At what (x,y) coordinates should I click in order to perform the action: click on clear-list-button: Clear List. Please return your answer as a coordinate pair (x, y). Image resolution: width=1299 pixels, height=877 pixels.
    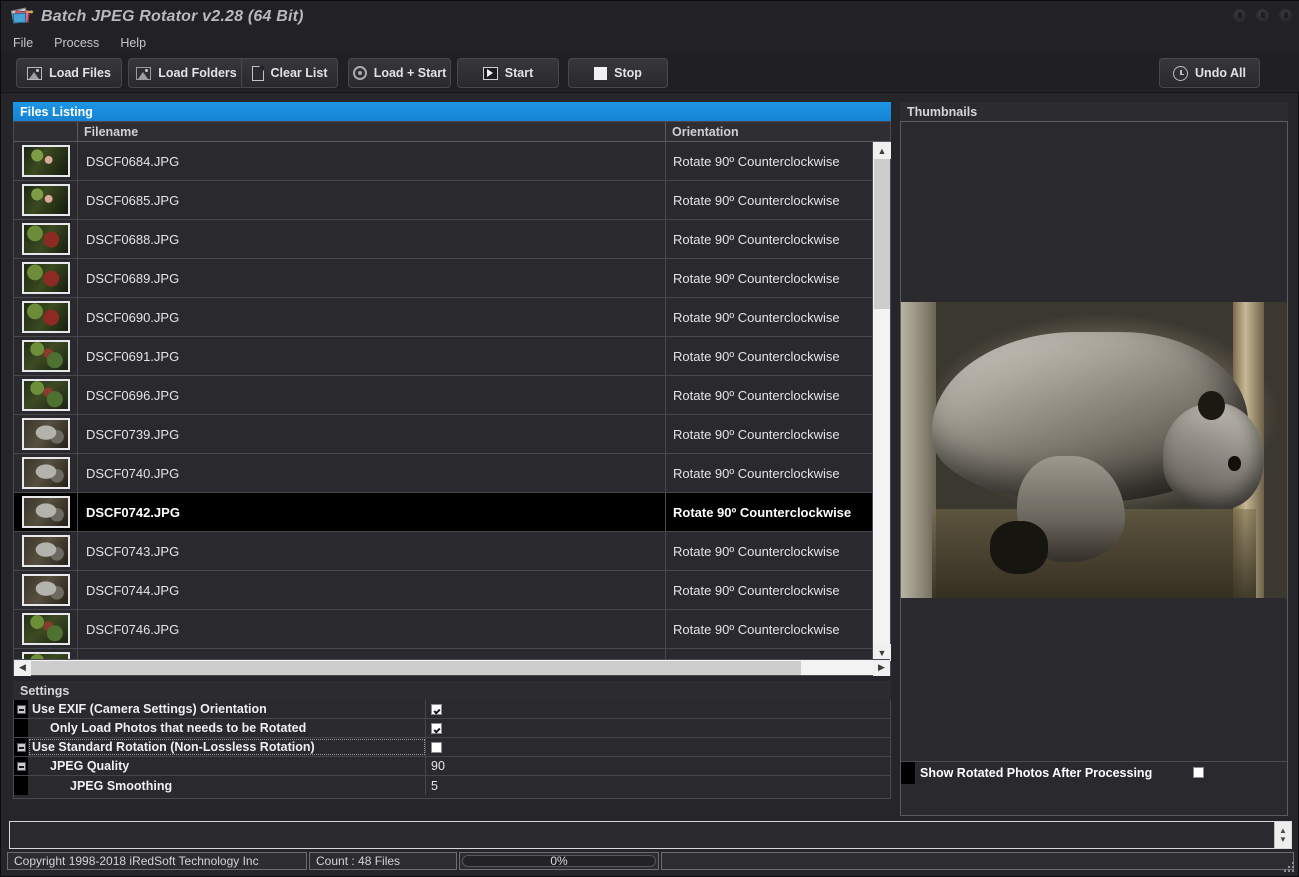
    Looking at the image, I should click on (289, 73).